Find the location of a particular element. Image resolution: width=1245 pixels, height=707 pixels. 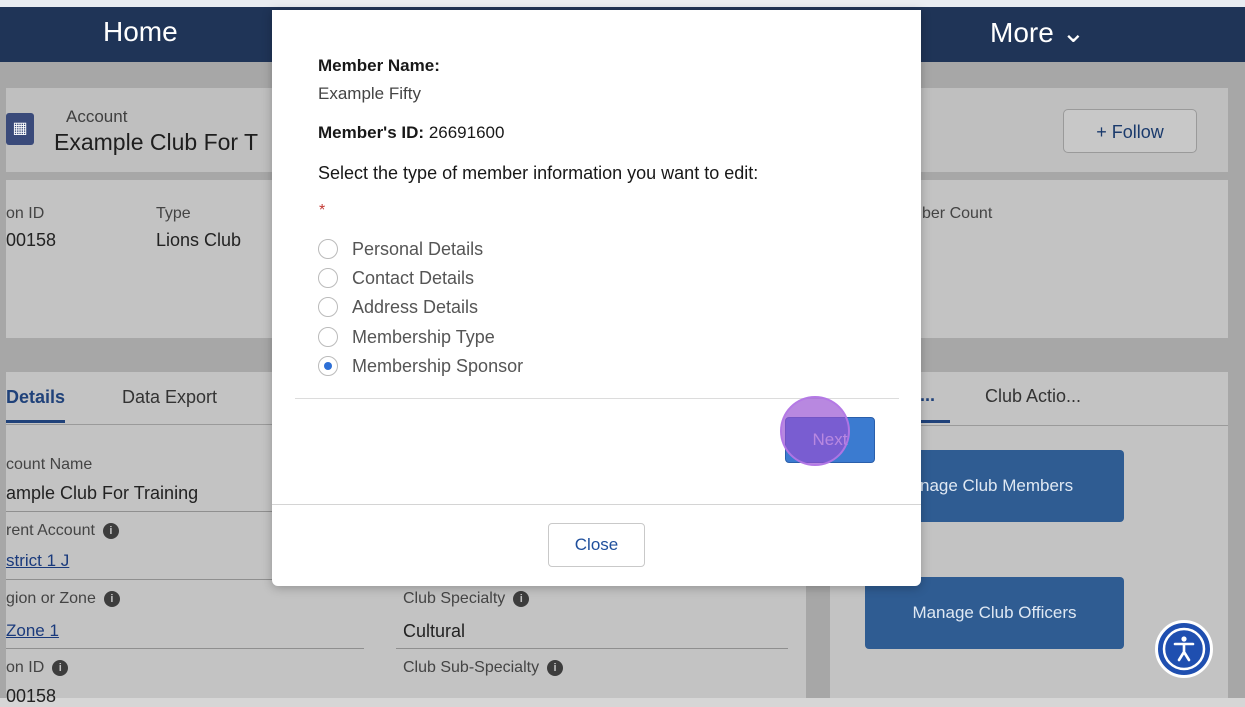

radio-option-label: Contact Details is located at coordinates (413, 277).